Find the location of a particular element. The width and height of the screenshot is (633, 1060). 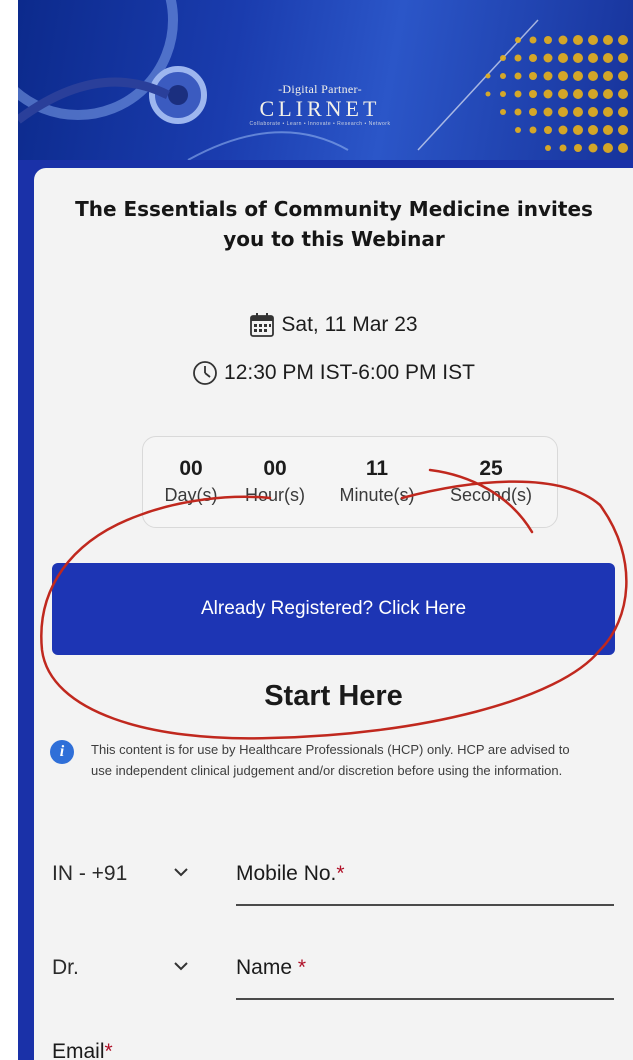

name-row: Dr. Name * is located at coordinates (333, 976).